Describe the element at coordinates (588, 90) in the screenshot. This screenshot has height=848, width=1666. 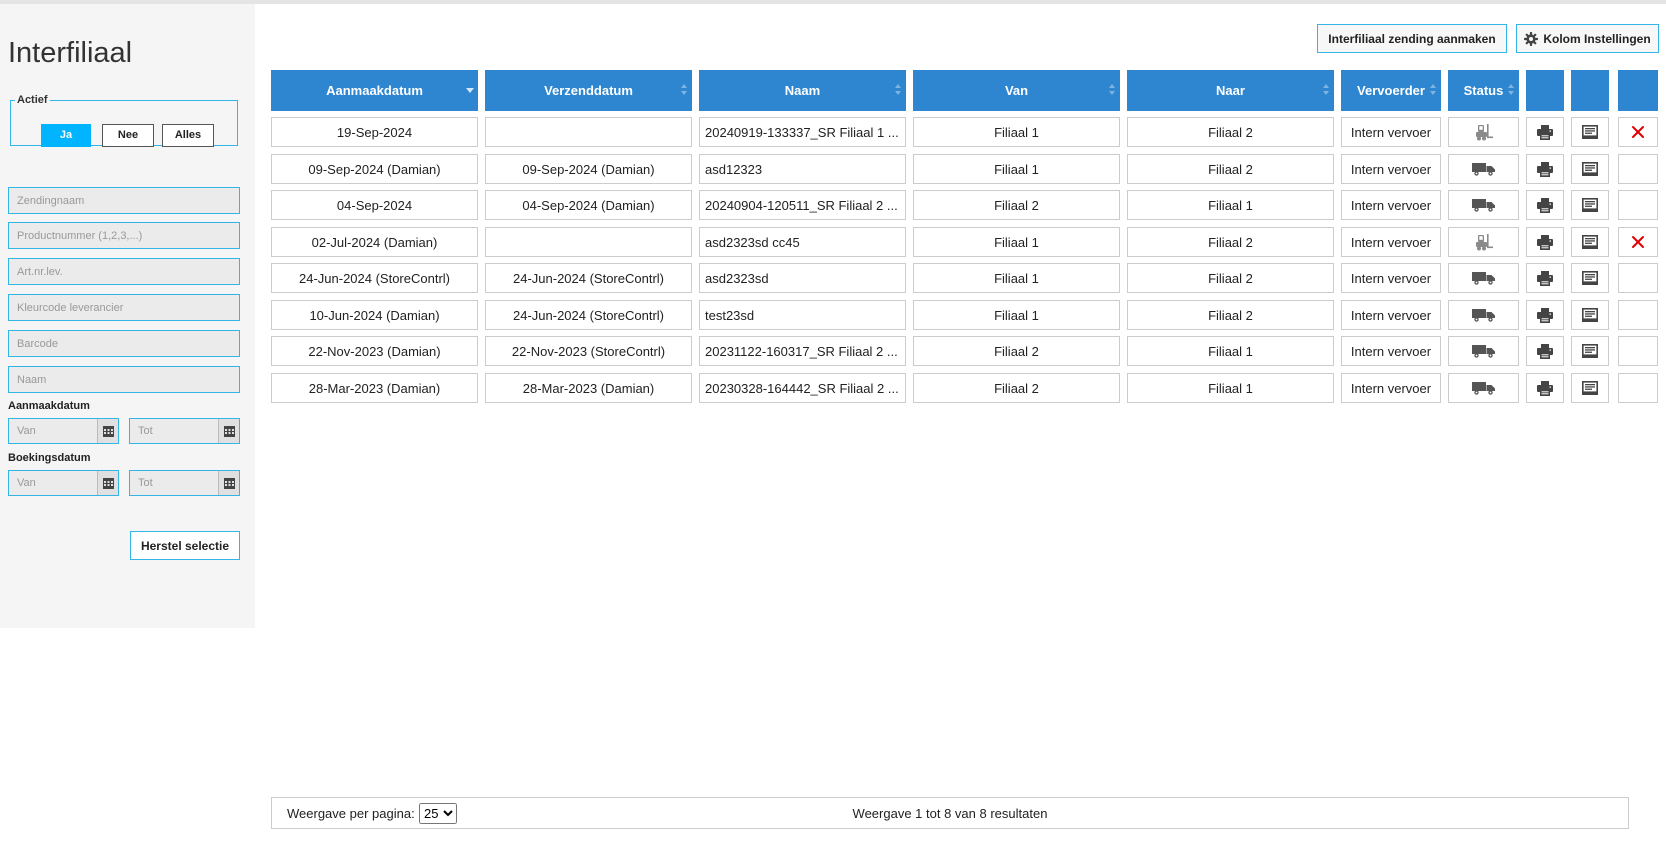
I see `column-header-verzenddatum: Verzenddatum` at that location.